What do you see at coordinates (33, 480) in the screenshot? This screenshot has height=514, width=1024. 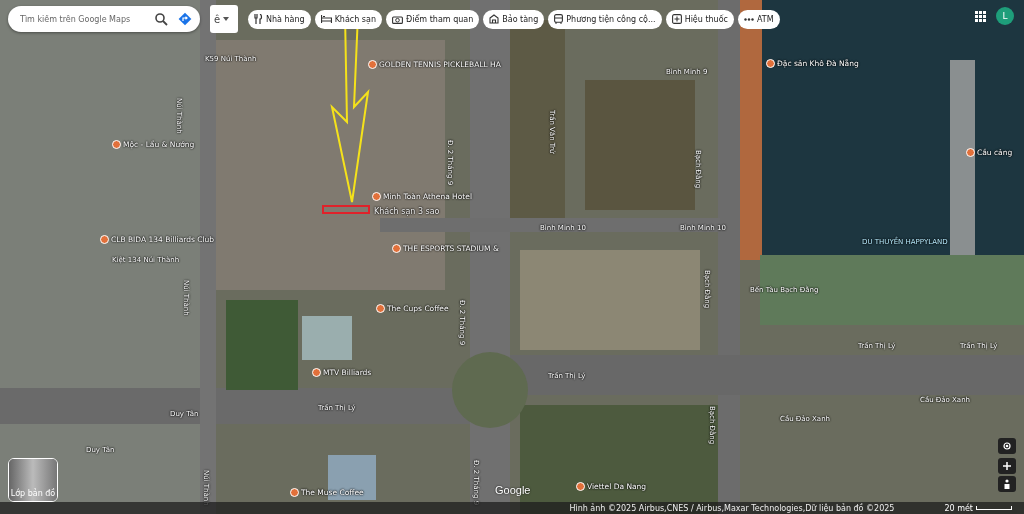 I see `layers-button: Lớp bản đồ` at bounding box center [33, 480].